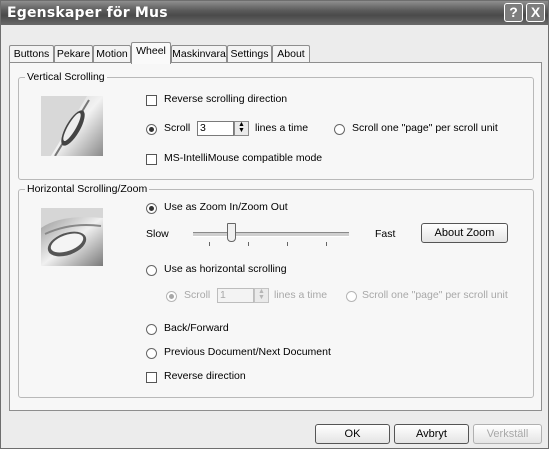 This screenshot has height=449, width=549. I want to click on reverse-direction-label: Reverse direction, so click(205, 376).